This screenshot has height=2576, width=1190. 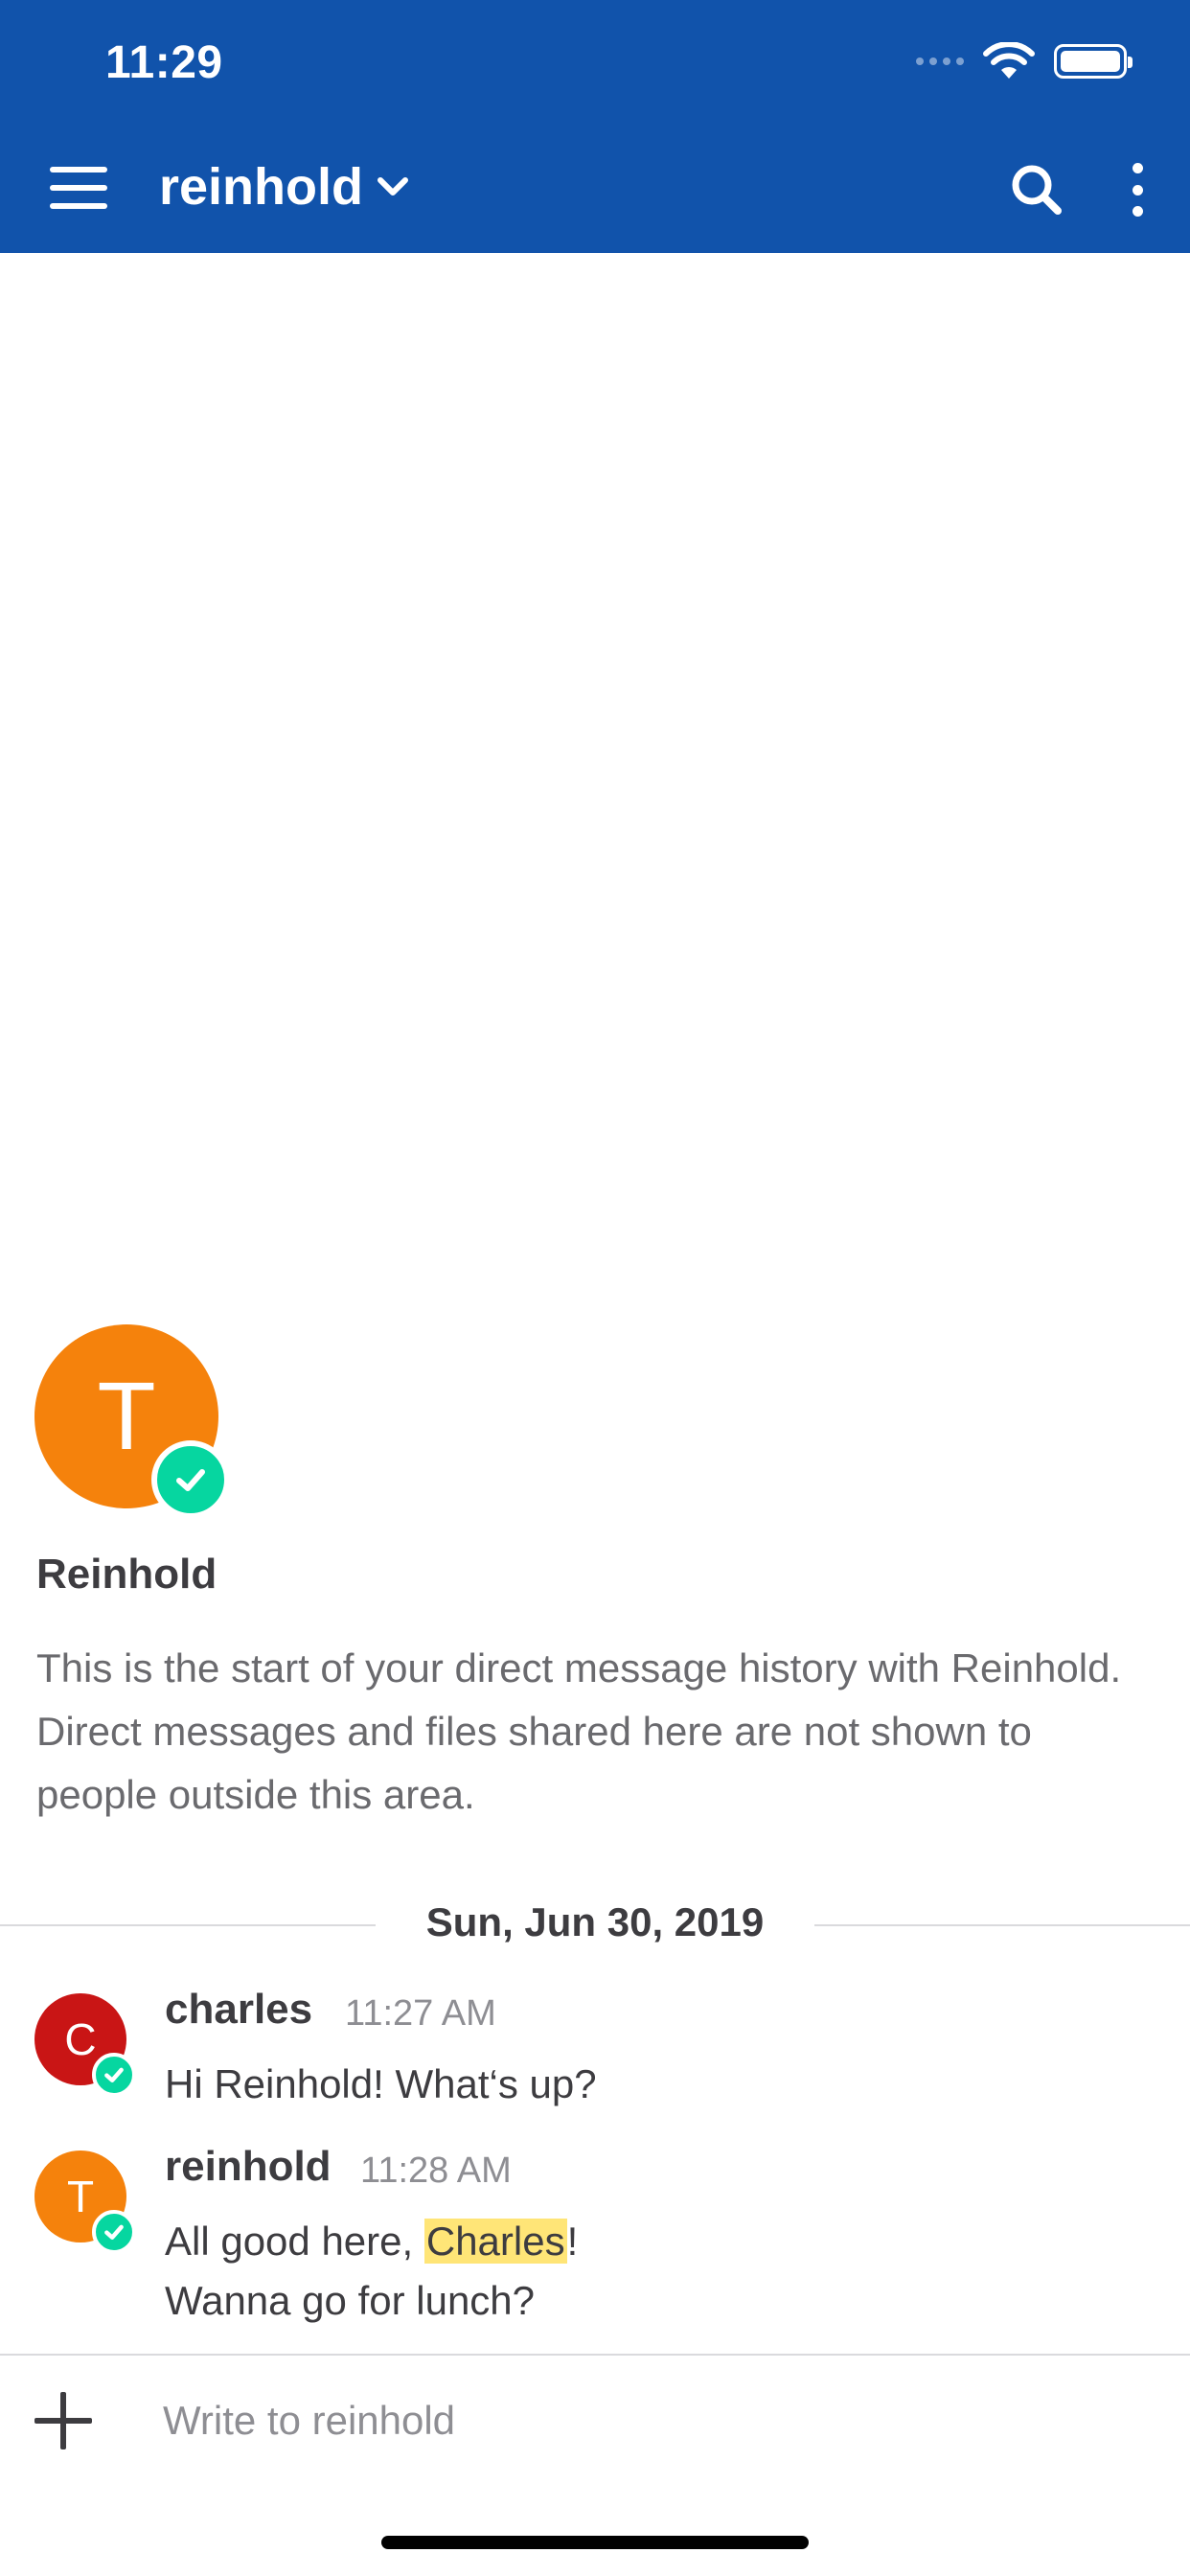 I want to click on post-author: reinhold, so click(x=249, y=2167).